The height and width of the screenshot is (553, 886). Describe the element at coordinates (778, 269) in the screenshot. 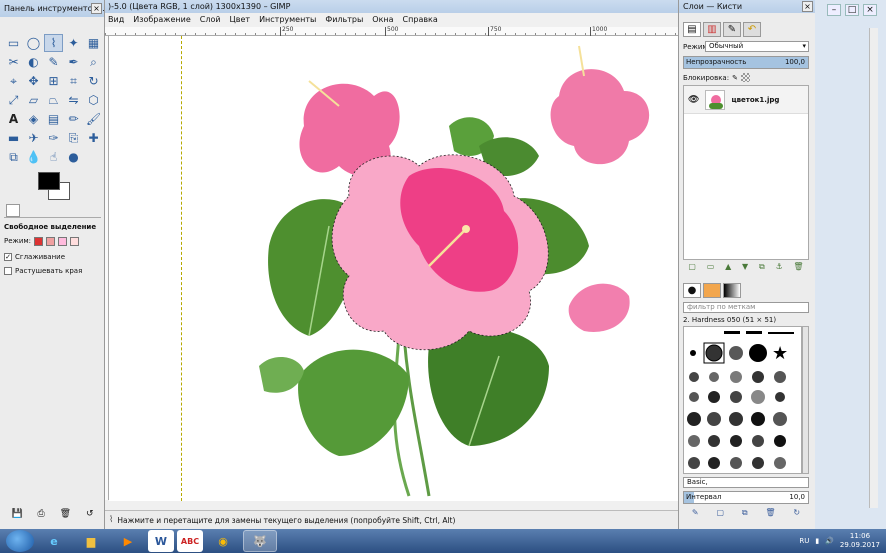

I see `anchor-layer-icon: ⚓` at that location.